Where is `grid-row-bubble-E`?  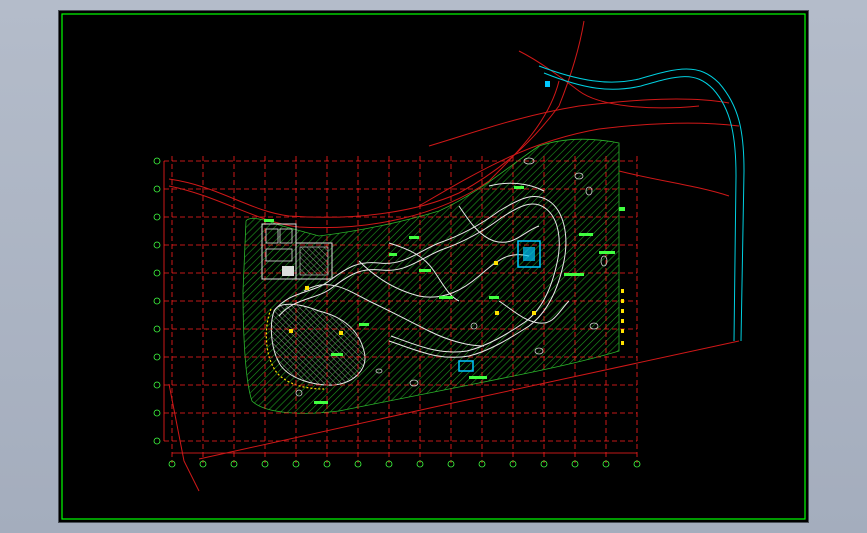
grid-row-bubble-E is located at coordinates (157, 273).